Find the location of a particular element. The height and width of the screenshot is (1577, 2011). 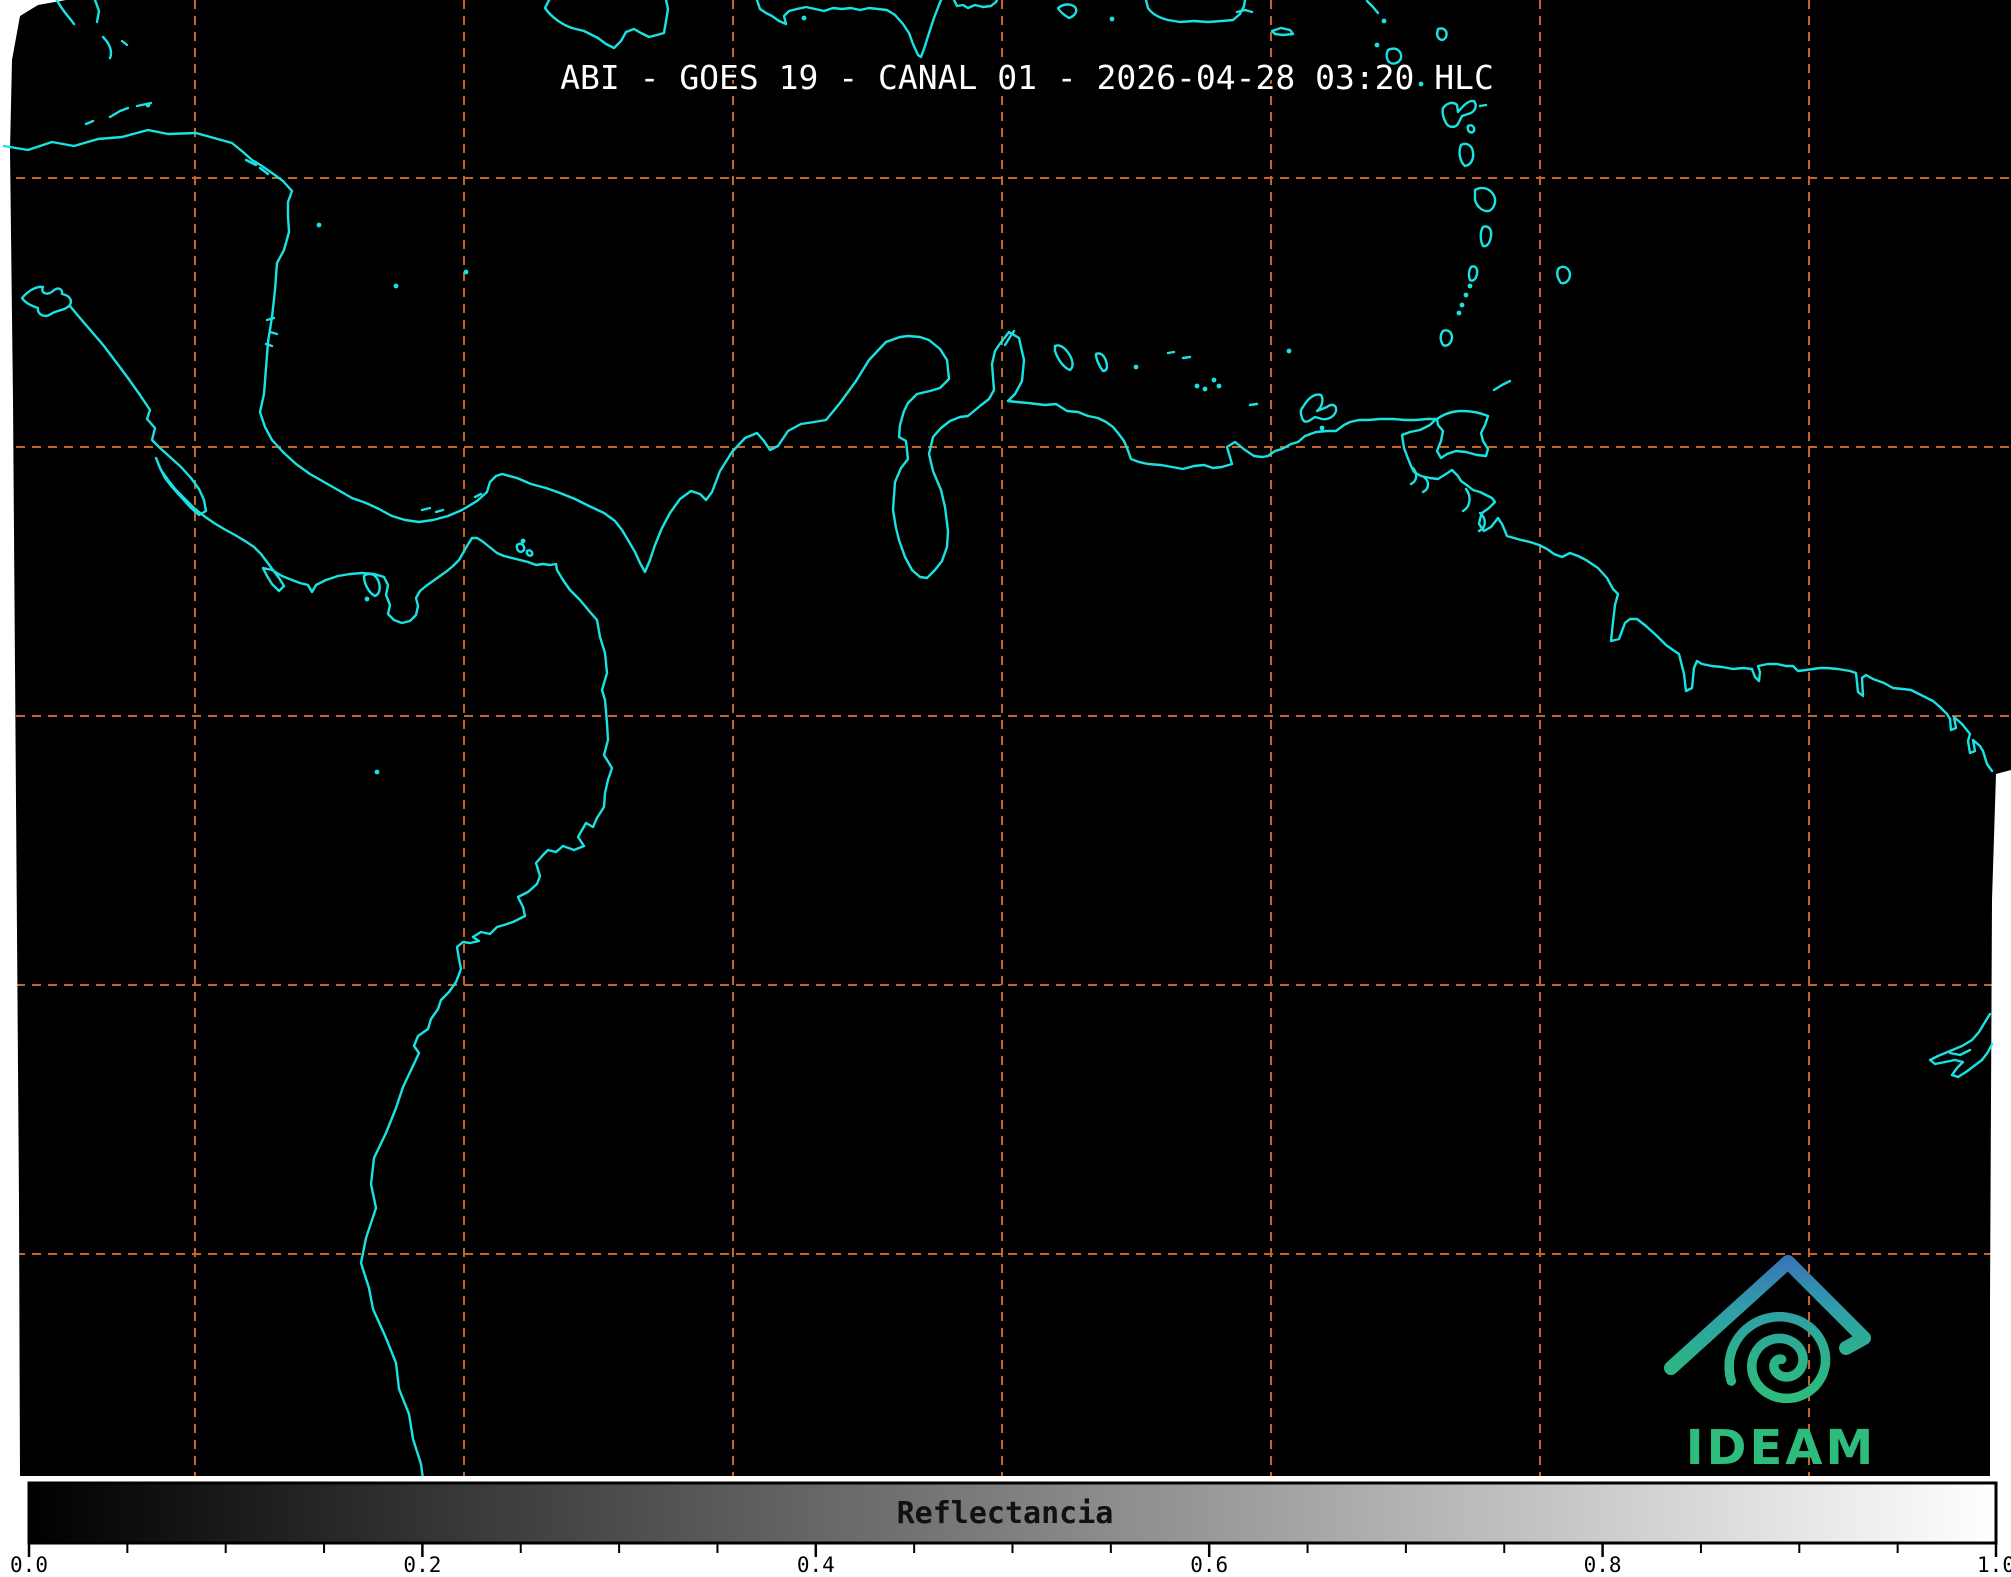

colorbar: 0.0 0.2 0.4 0.6 0.8 1.0 Reflectancia is located at coordinates (1005, 1528).